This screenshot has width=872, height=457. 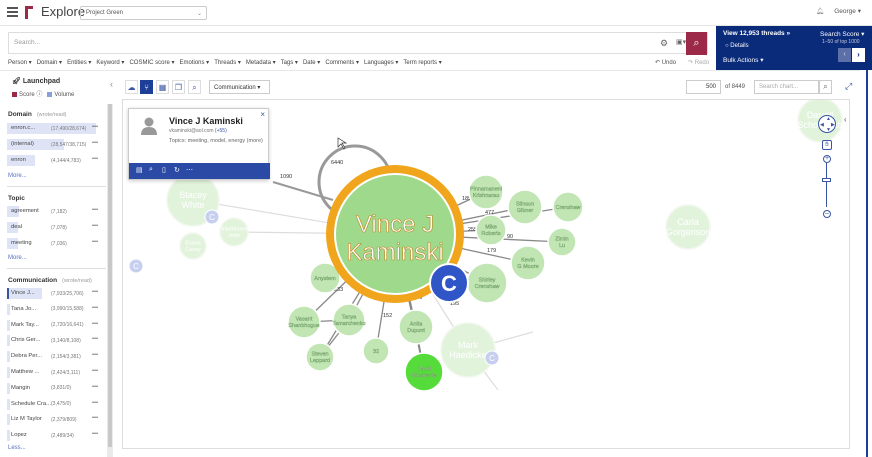 I want to click on network-view-icon: ⑂, so click(x=146, y=87).